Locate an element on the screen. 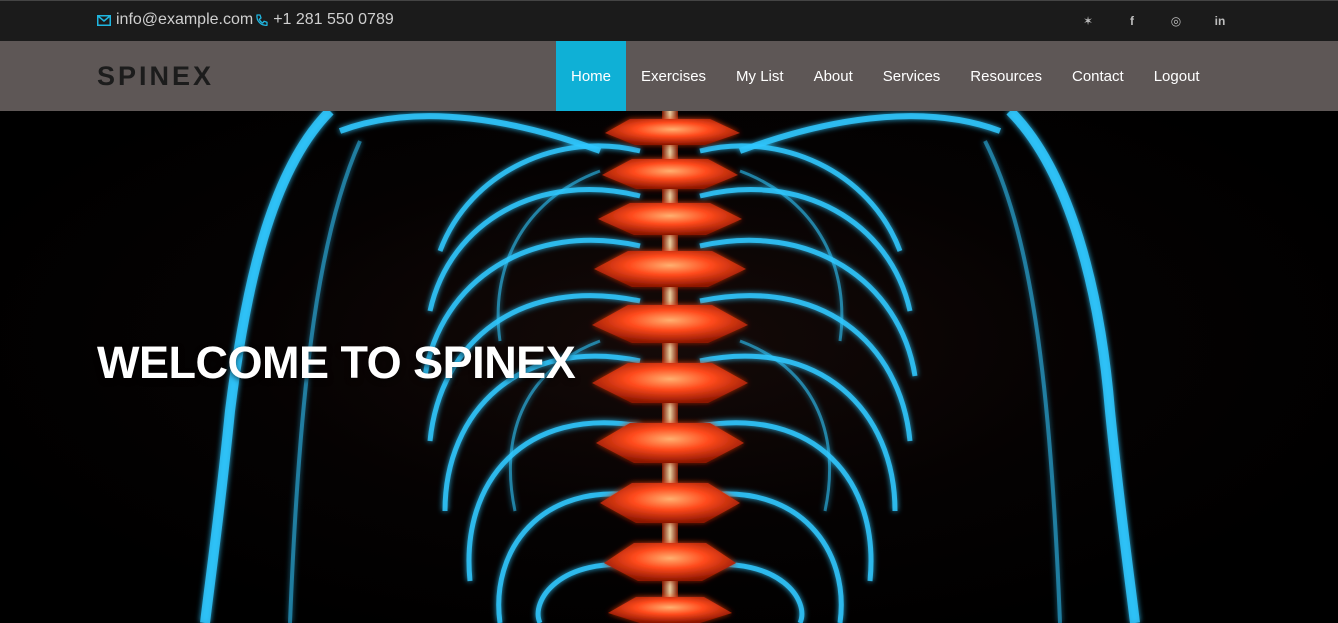 Image resolution: width=1338 pixels, height=623 pixels. nav-exercises: Exercises is located at coordinates (673, 76).